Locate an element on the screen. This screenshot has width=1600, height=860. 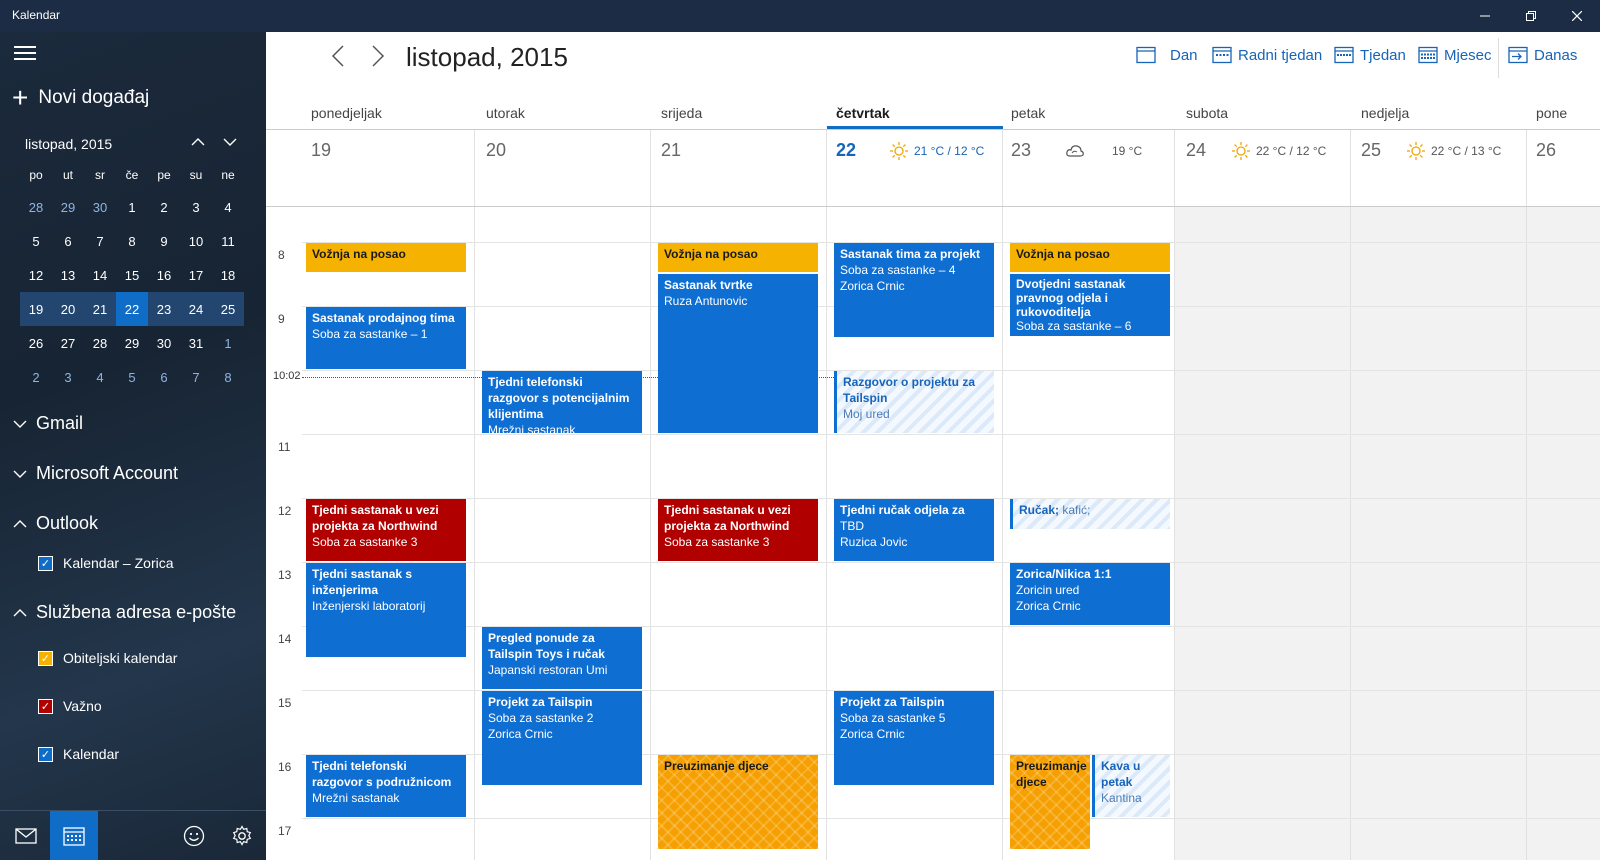
calendar-toggle-family: ✓ Obiteljski kalendar is located at coordinates (107, 658).